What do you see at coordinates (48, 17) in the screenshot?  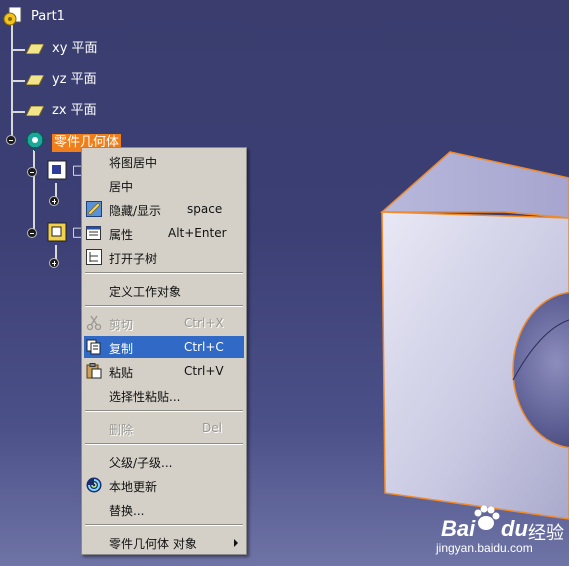 I see `tree-root-label: Part1` at bounding box center [48, 17].